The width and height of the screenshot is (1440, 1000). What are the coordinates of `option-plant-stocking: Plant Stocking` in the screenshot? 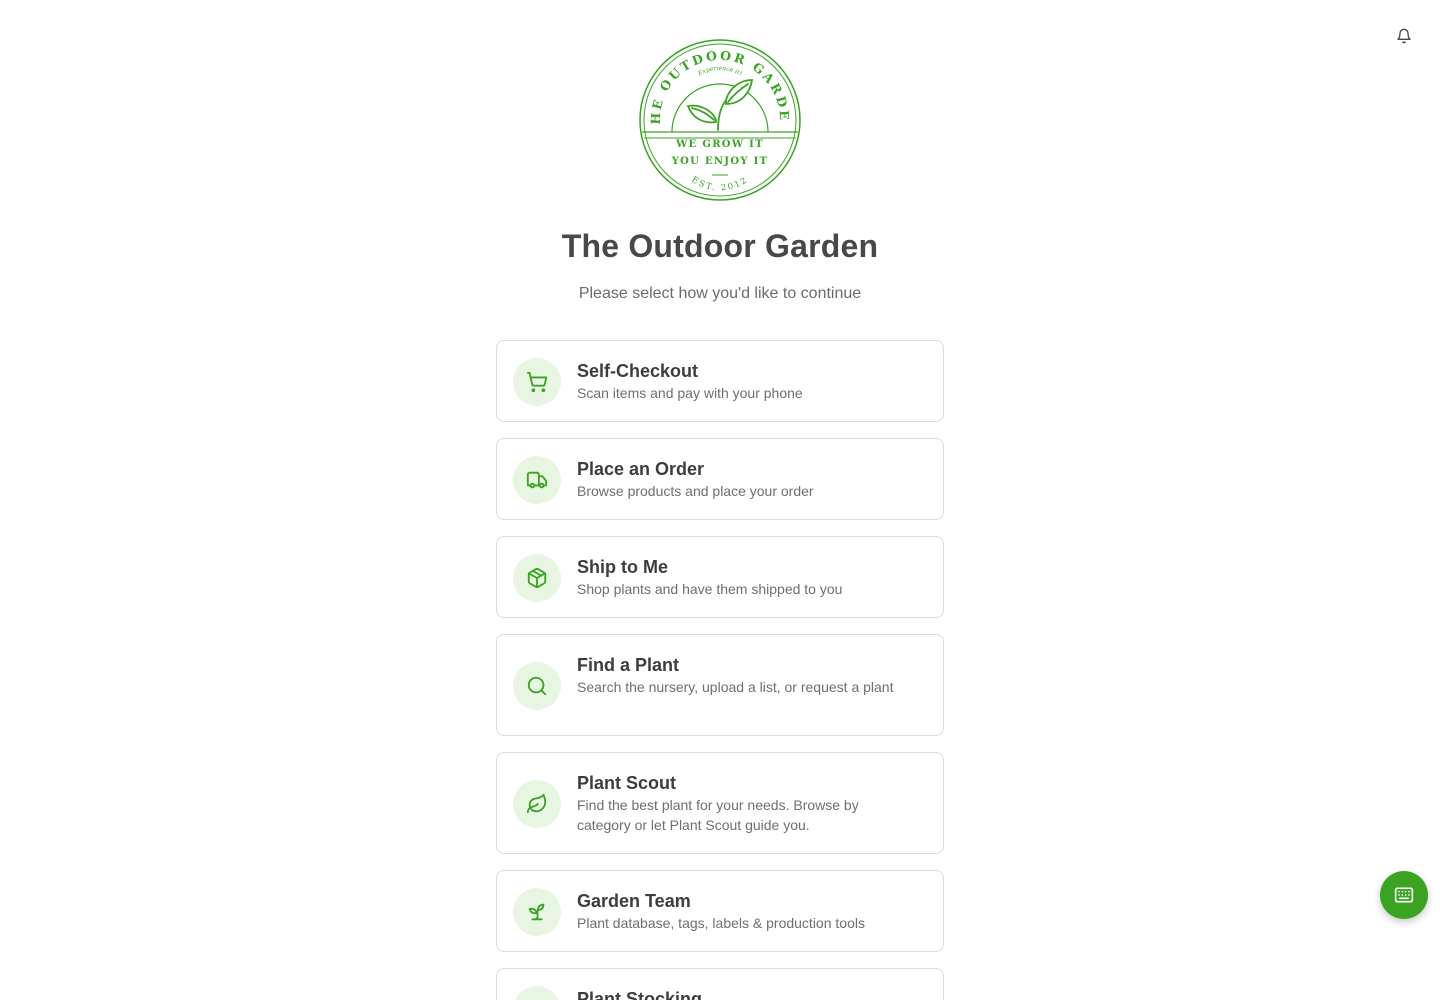 It's located at (720, 984).